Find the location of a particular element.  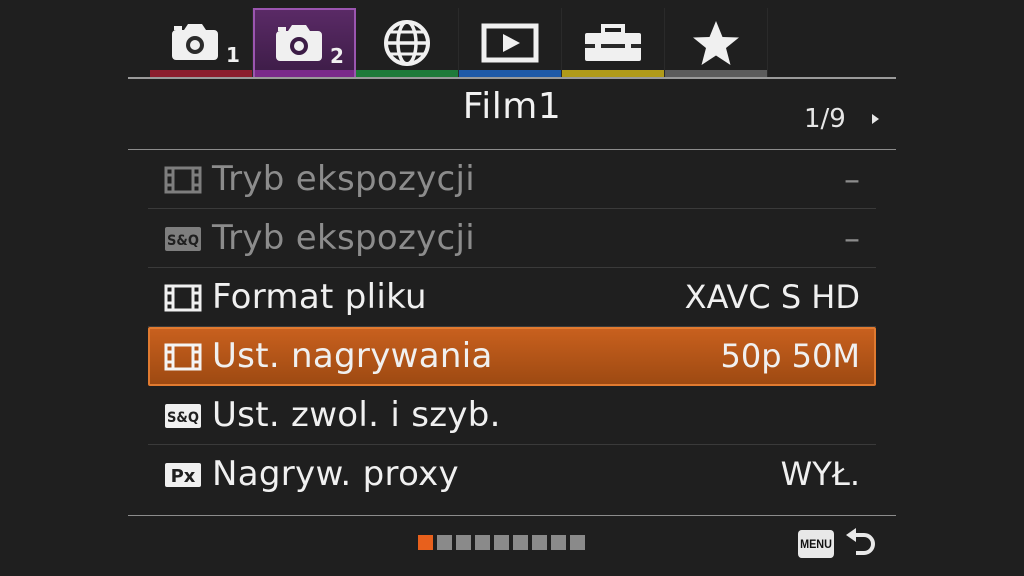

page-title: Film1 is located at coordinates (512, 106).